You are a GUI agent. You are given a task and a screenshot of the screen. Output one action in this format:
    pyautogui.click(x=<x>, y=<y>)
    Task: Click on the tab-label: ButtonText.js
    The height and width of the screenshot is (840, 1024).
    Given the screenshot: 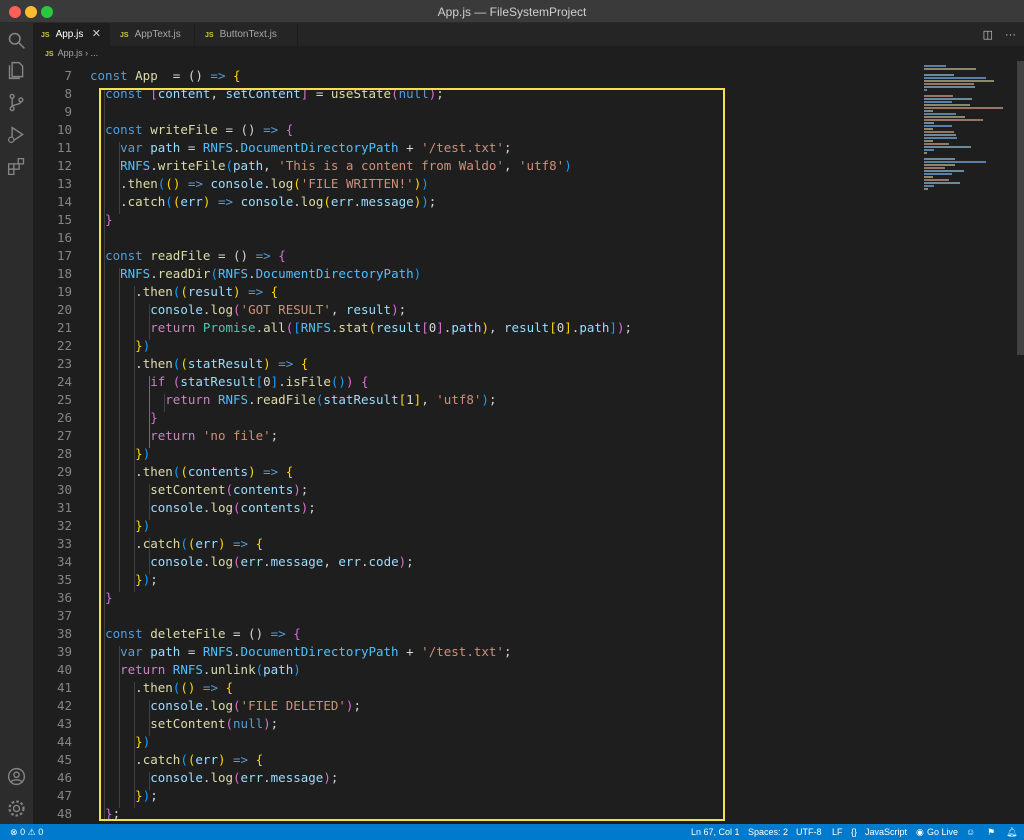 What is the action you would take?
    pyautogui.click(x=248, y=34)
    